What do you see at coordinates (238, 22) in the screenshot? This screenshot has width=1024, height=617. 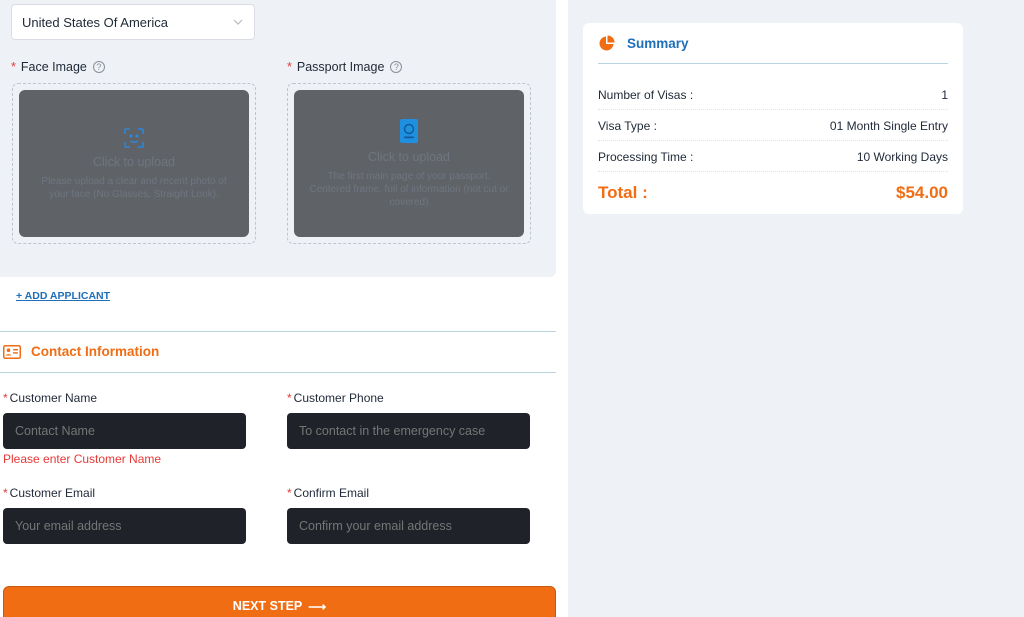 I see `chevron-down-icon` at bounding box center [238, 22].